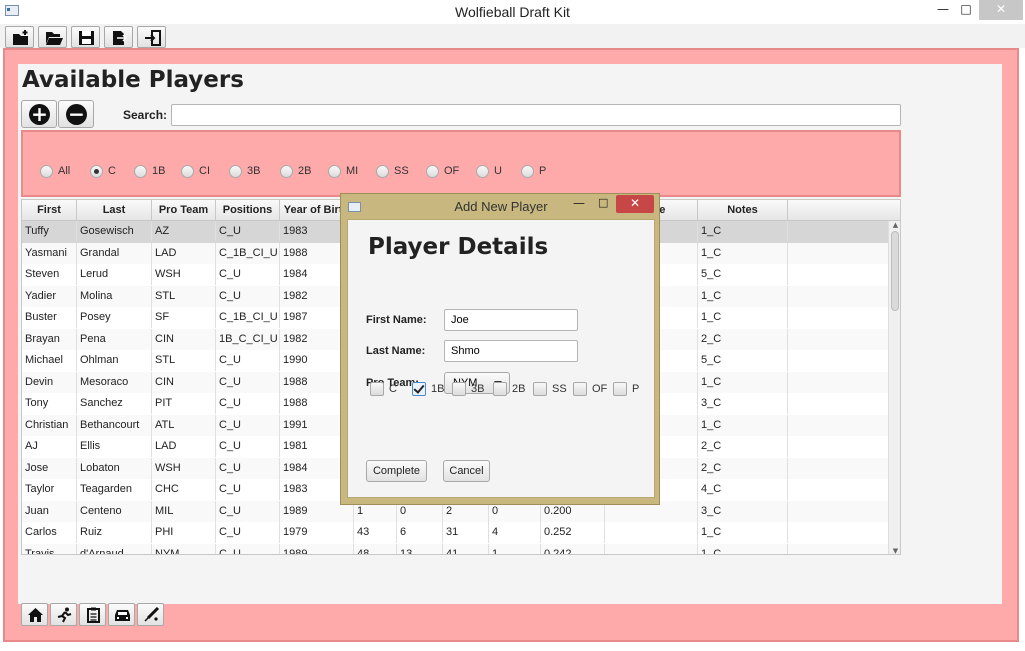  I want to click on remove-player-button: −, so click(76, 114).